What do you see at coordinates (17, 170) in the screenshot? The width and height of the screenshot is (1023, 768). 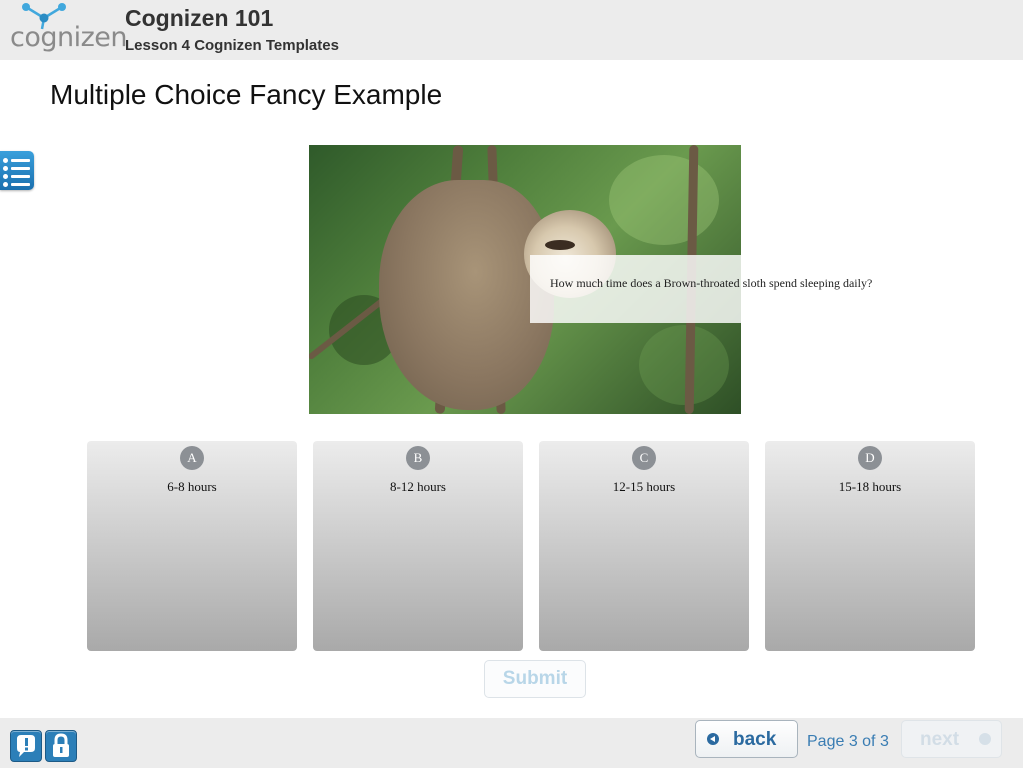 I see `toc-menu-button` at bounding box center [17, 170].